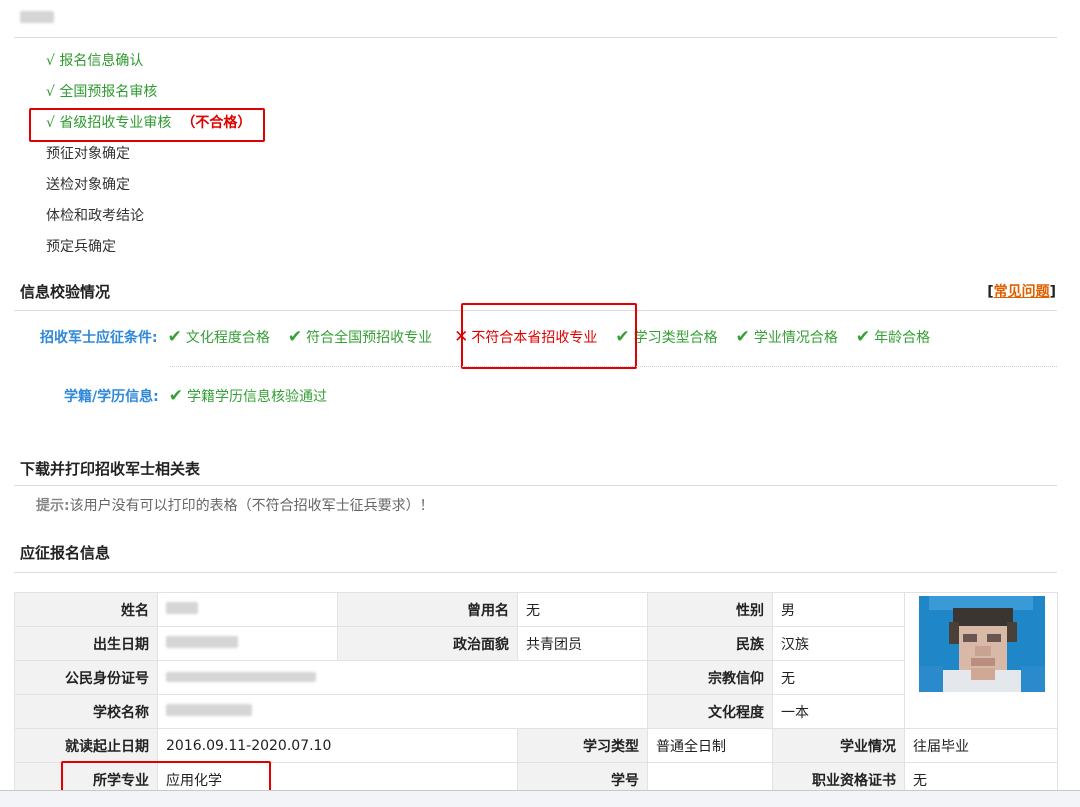 This screenshot has width=1080, height=807. Describe the element at coordinates (37, 17) in the screenshot. I see `site-logo` at that location.